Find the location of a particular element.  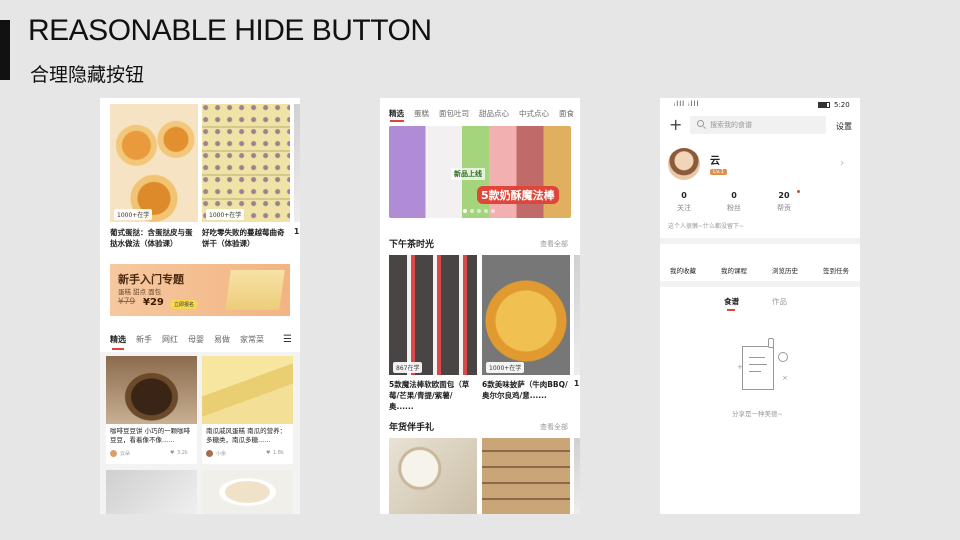

carousel-banner: 新品上线 5款奶酥魔法棒 is located at coordinates (480, 172).